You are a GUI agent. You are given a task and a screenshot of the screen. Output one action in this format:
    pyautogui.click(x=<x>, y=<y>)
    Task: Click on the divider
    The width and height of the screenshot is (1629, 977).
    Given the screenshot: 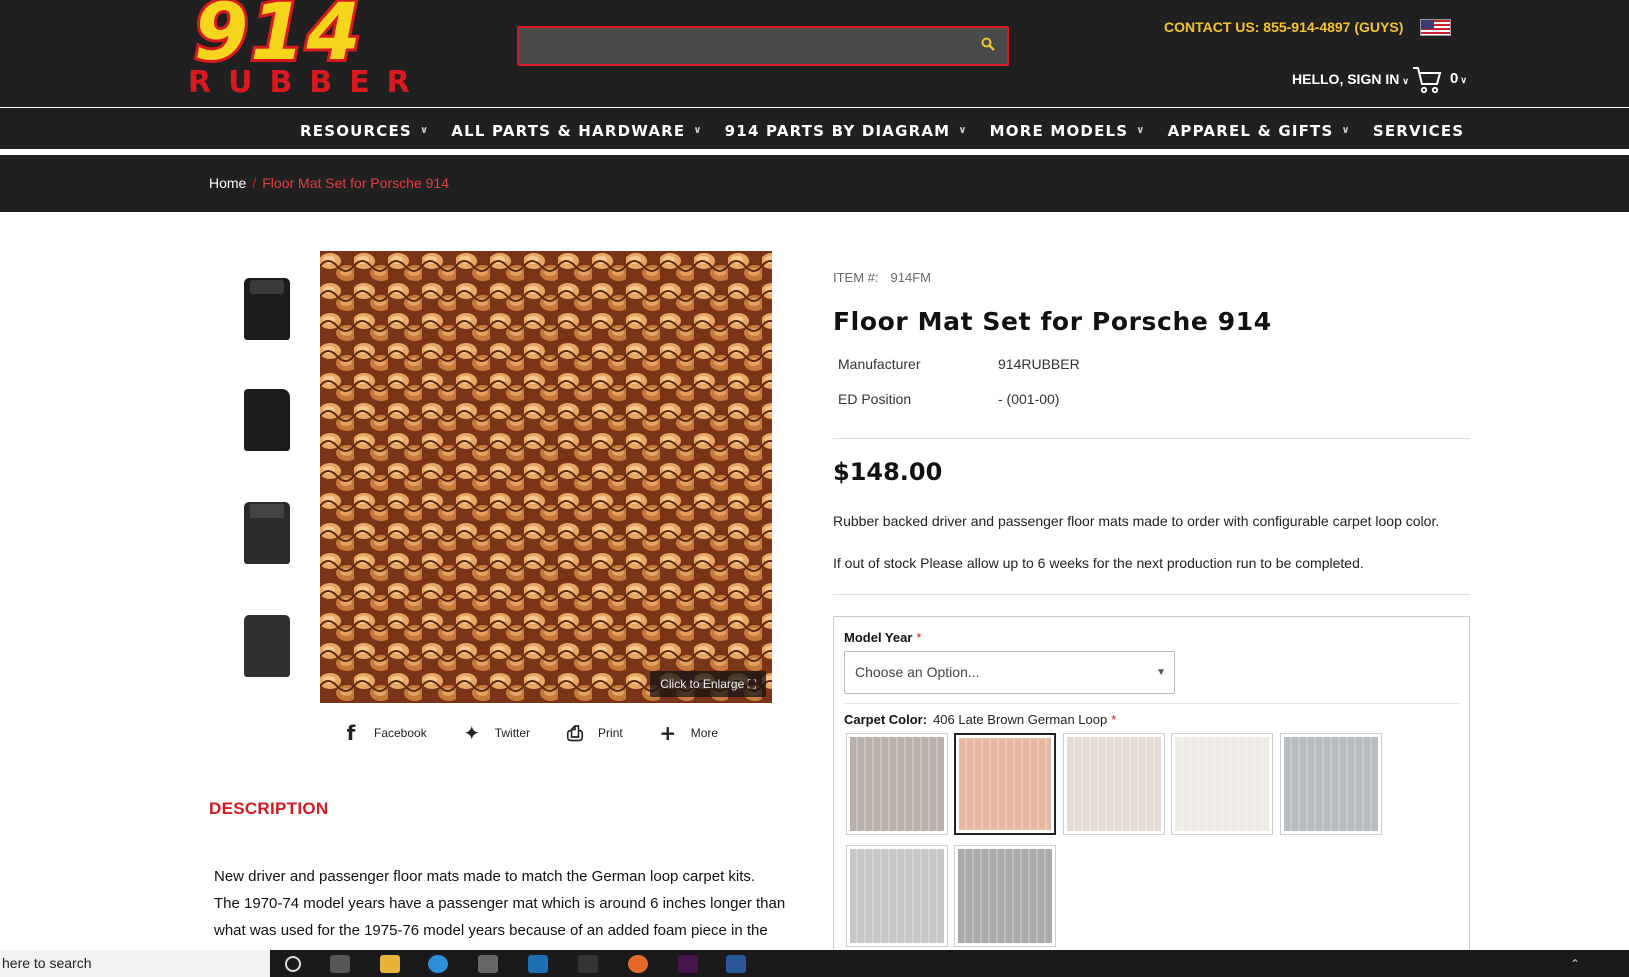 What is the action you would take?
    pyautogui.click(x=1151, y=594)
    